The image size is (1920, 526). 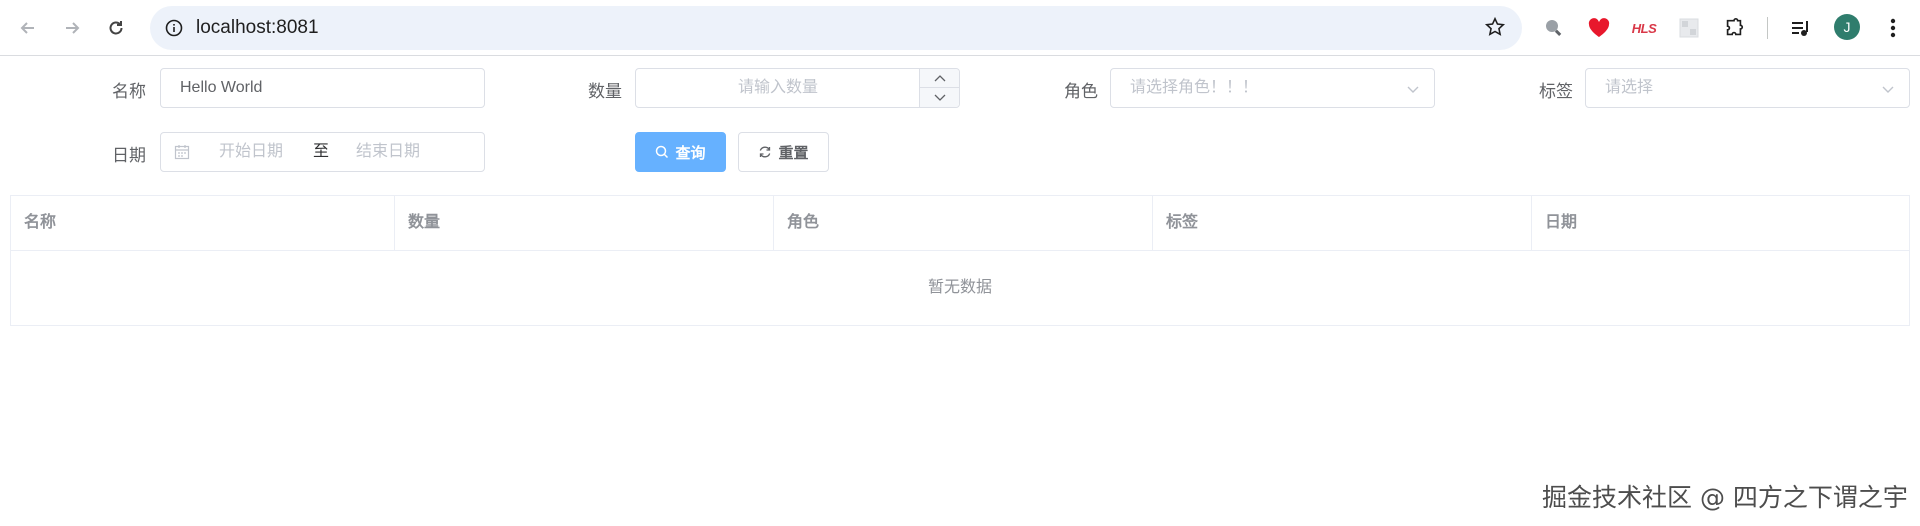 I want to click on back-button, so click(x=28, y=28).